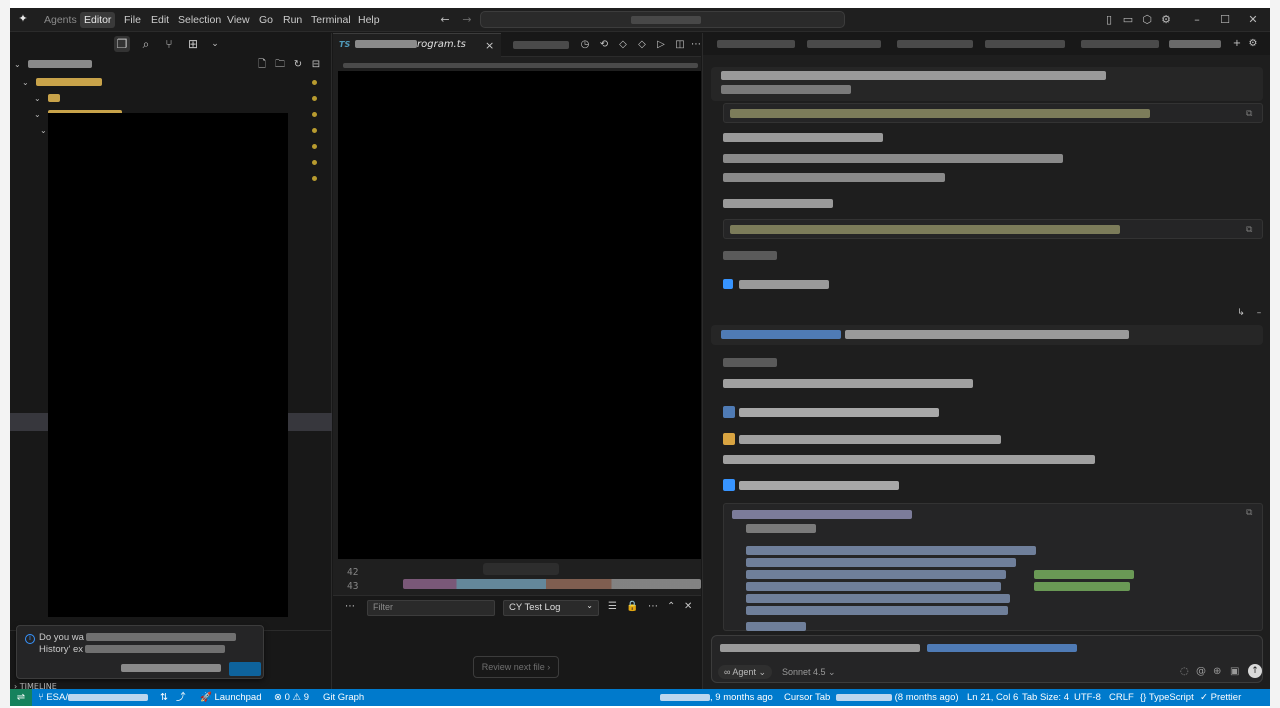  Describe the element at coordinates (280, 65) in the screenshot. I see `new-folder-icon: 🗀` at that location.